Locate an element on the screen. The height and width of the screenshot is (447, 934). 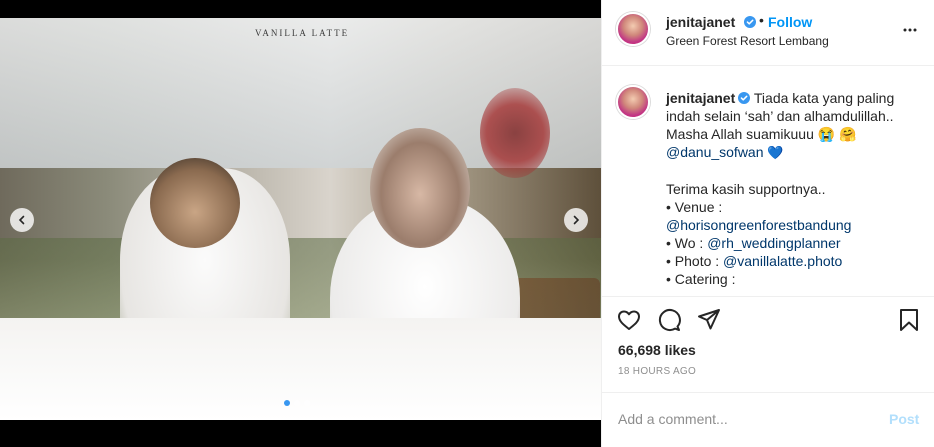
caption-first-line: jenitajanet Tiada kata yang paling is located at coordinates (795, 98).